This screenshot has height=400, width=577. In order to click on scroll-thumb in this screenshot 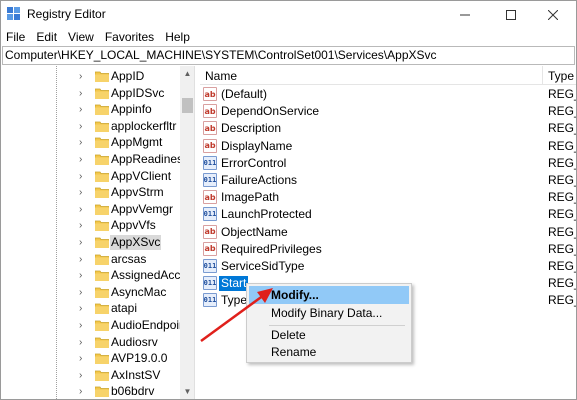, I will do `click(187, 105)`.